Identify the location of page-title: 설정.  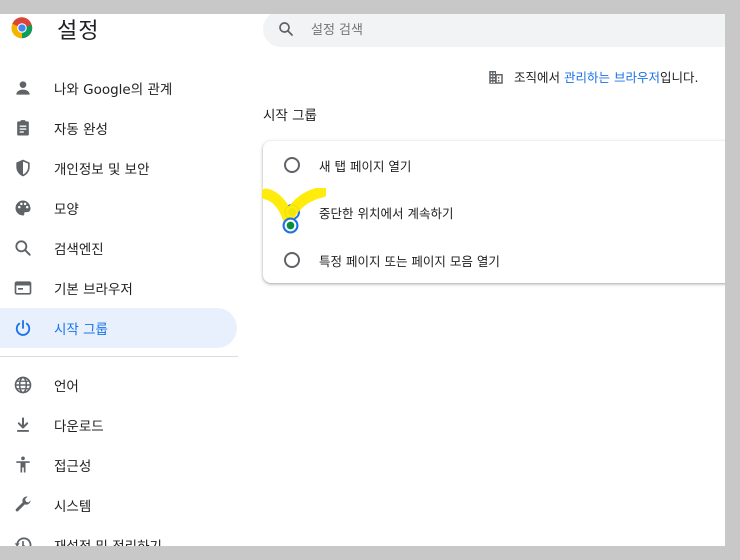
(78, 31).